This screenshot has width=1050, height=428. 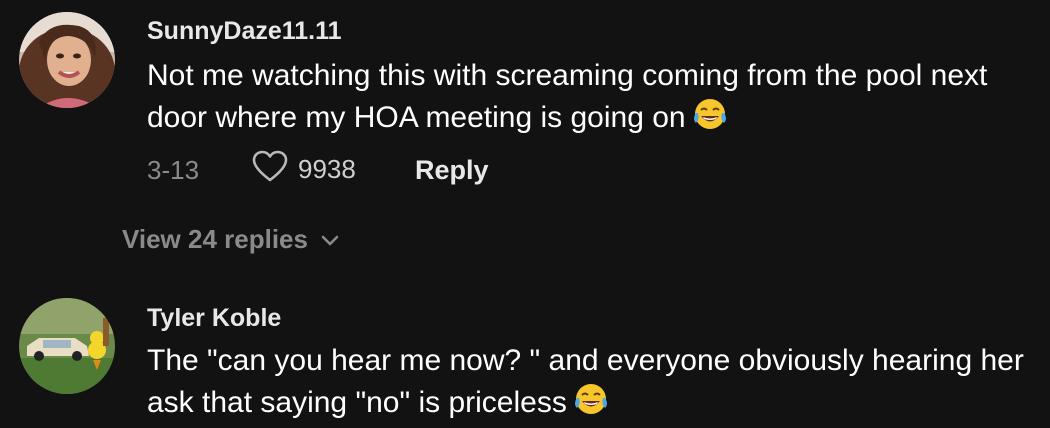 What do you see at coordinates (270, 169) in the screenshot?
I see `heart-icon` at bounding box center [270, 169].